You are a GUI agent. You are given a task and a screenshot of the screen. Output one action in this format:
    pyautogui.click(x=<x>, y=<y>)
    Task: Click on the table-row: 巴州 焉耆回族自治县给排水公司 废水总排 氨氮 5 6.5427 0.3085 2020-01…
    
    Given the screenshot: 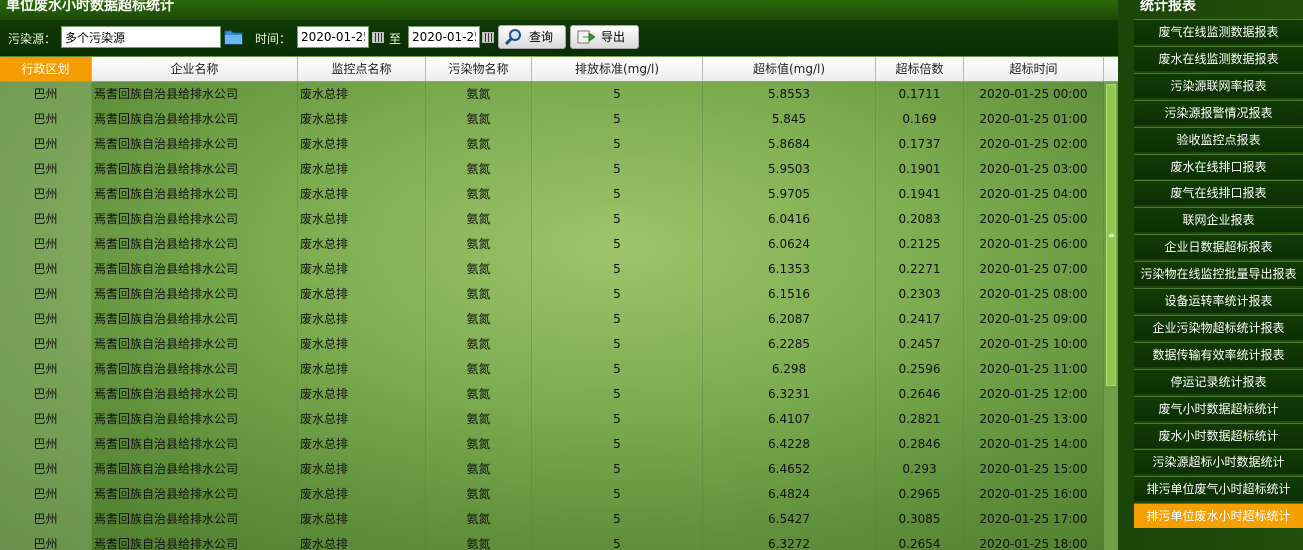 What is the action you would take?
    pyautogui.click(x=552, y=519)
    